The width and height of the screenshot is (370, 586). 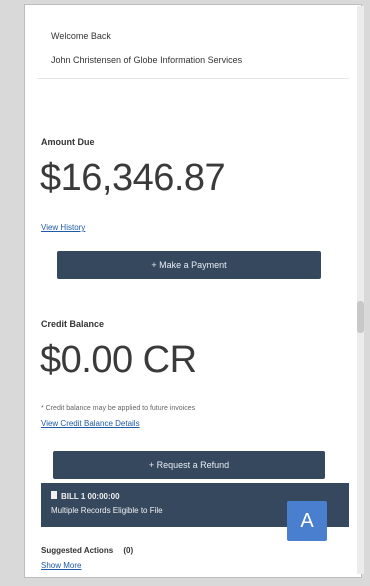 What do you see at coordinates (68, 142) in the screenshot?
I see `amount-due-label: Amount Due` at bounding box center [68, 142].